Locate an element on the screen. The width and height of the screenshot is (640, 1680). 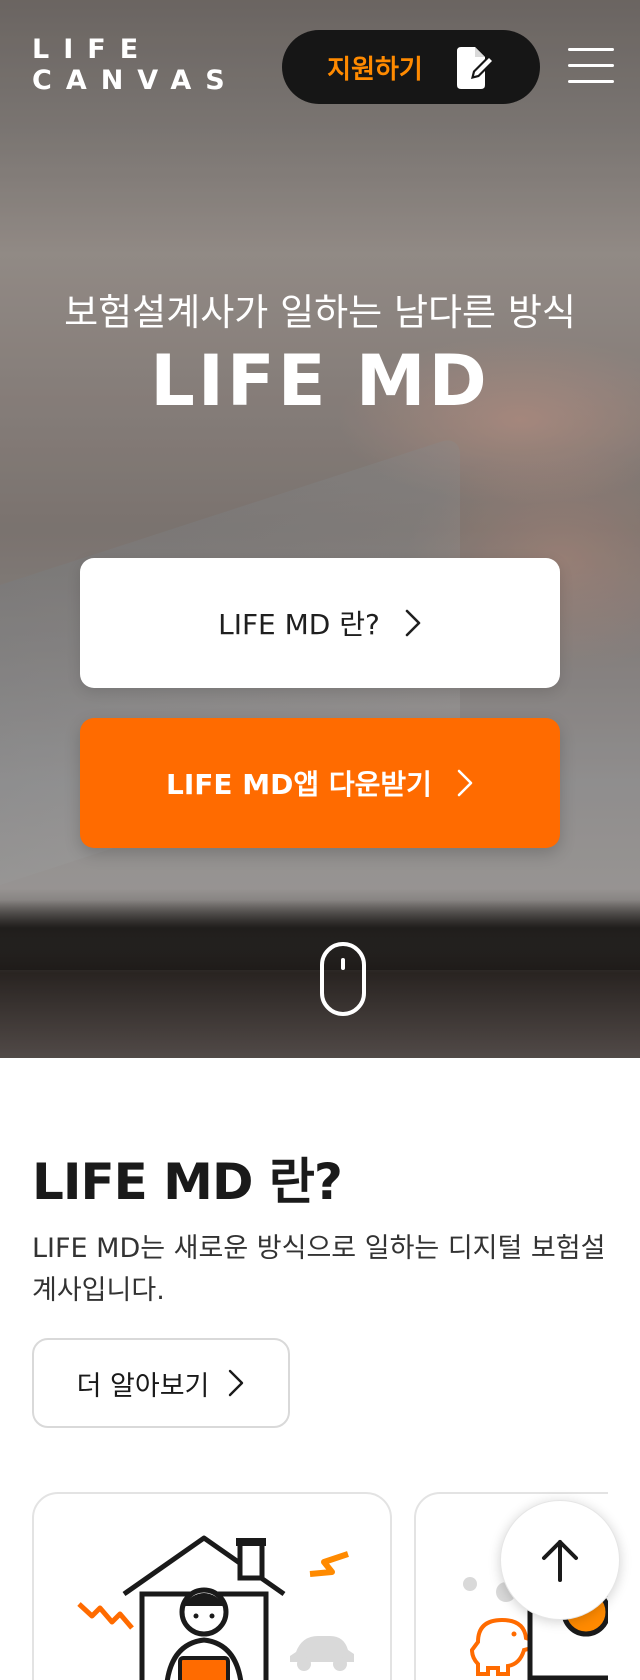
site-logo: LIFE CANVAS is located at coordinates (135, 65).